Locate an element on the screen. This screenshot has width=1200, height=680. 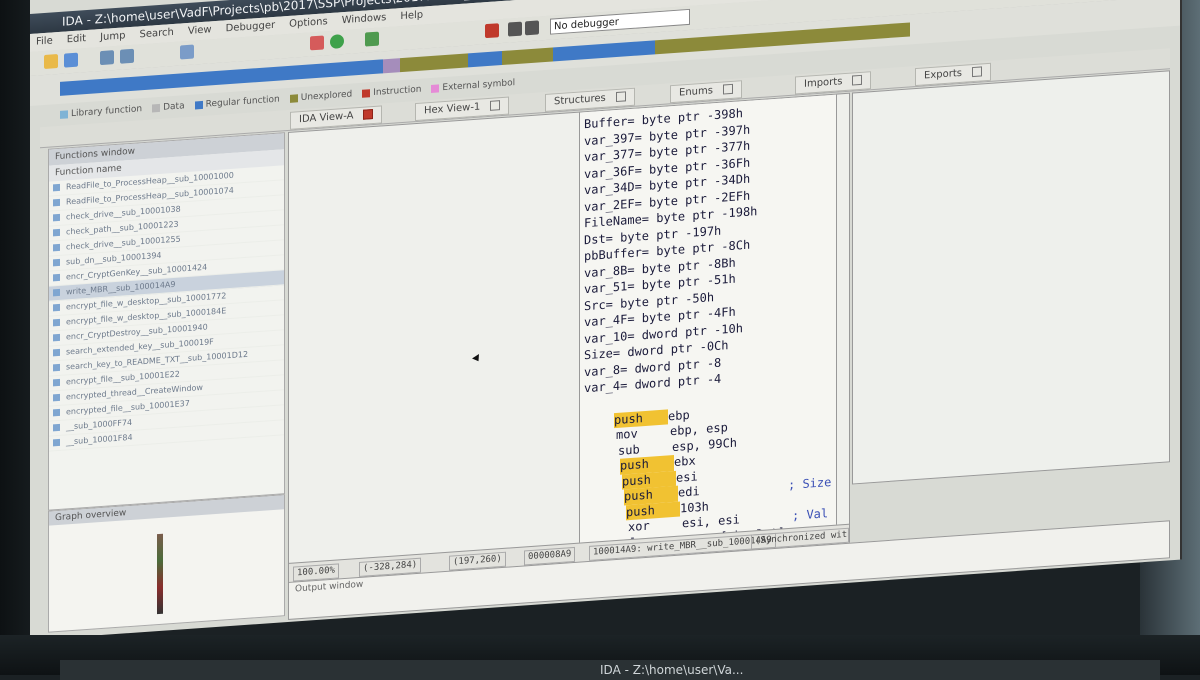
menu-item-help: Help is located at coordinates (411, 16).